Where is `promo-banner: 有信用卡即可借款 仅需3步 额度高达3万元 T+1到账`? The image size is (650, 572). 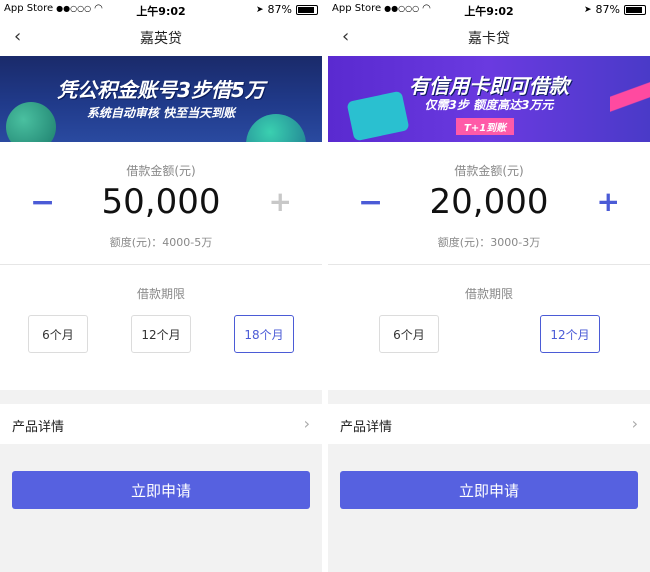 promo-banner: 有信用卡即可借款 仅需3步 额度高达3万元 T+1到账 is located at coordinates (489, 99).